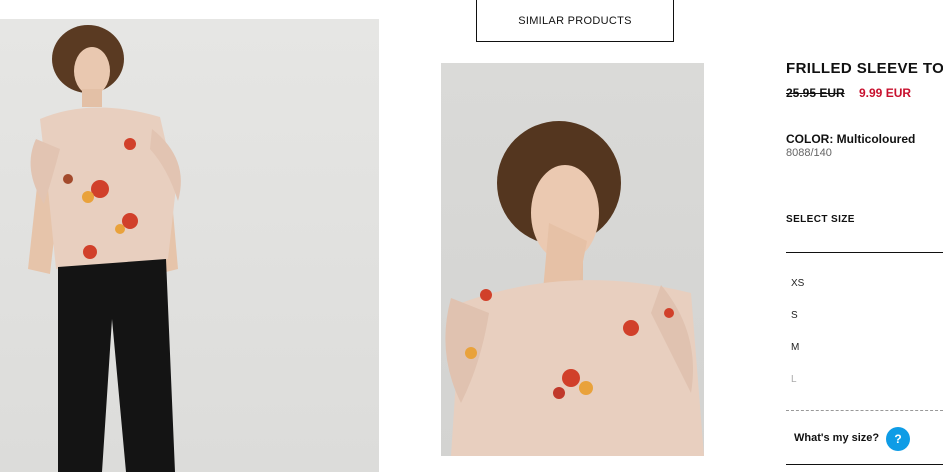  What do you see at coordinates (836, 438) in the screenshot?
I see `whats-my-size-link: What's my size?` at bounding box center [836, 438].